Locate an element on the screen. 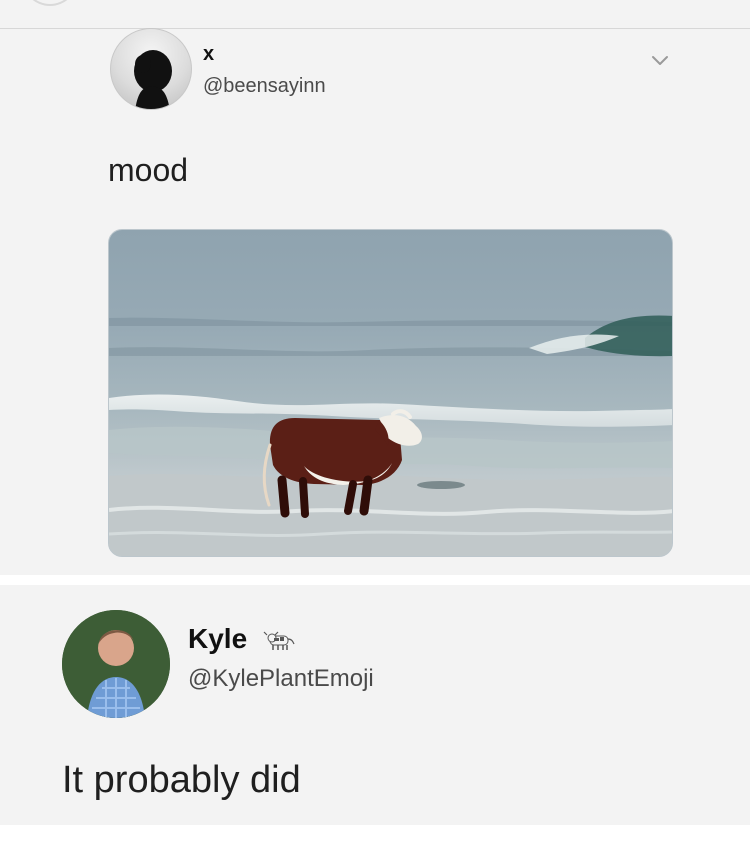 The image size is (750, 841). chevron-down-icon is located at coordinates (660, 60).